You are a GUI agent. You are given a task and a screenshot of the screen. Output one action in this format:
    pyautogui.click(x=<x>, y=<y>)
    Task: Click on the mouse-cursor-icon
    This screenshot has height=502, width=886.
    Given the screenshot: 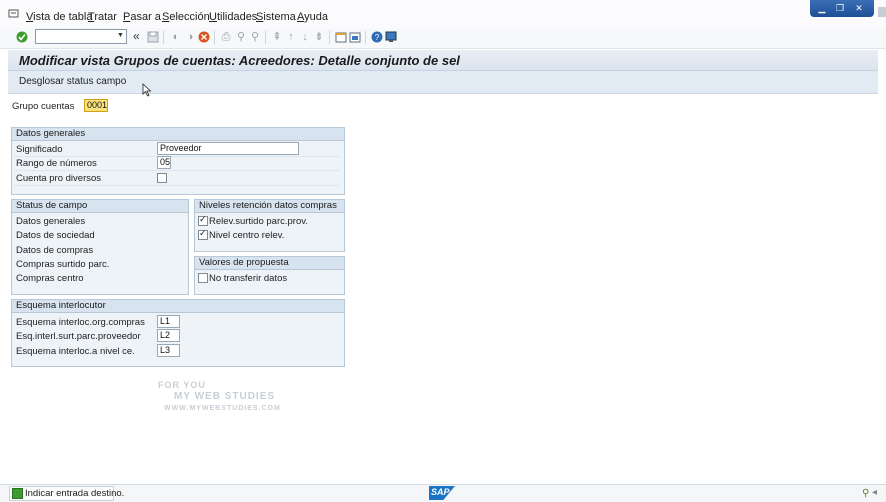 What is the action you would take?
    pyautogui.click(x=147, y=91)
    